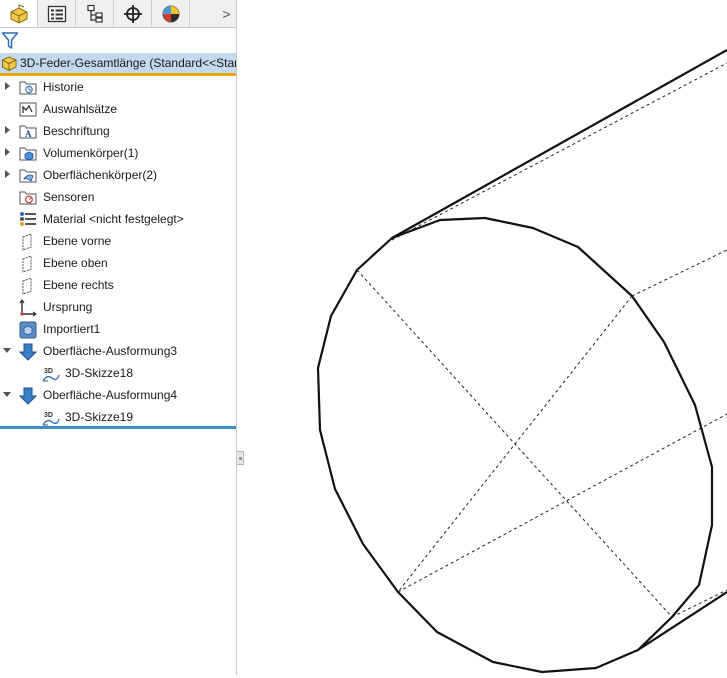 The image size is (727, 678). What do you see at coordinates (110, 395) in the screenshot?
I see `tree-item-label: Oberfläche-Ausformung4` at bounding box center [110, 395].